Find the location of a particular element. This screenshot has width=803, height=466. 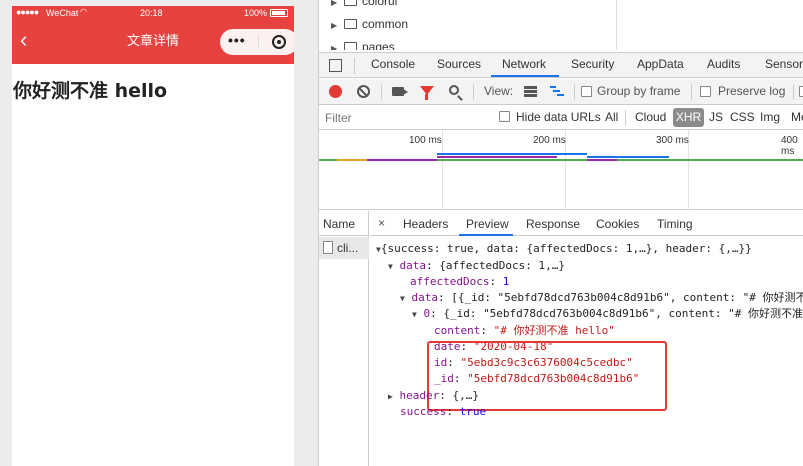

json-value: {,…} is located at coordinates (465, 395).